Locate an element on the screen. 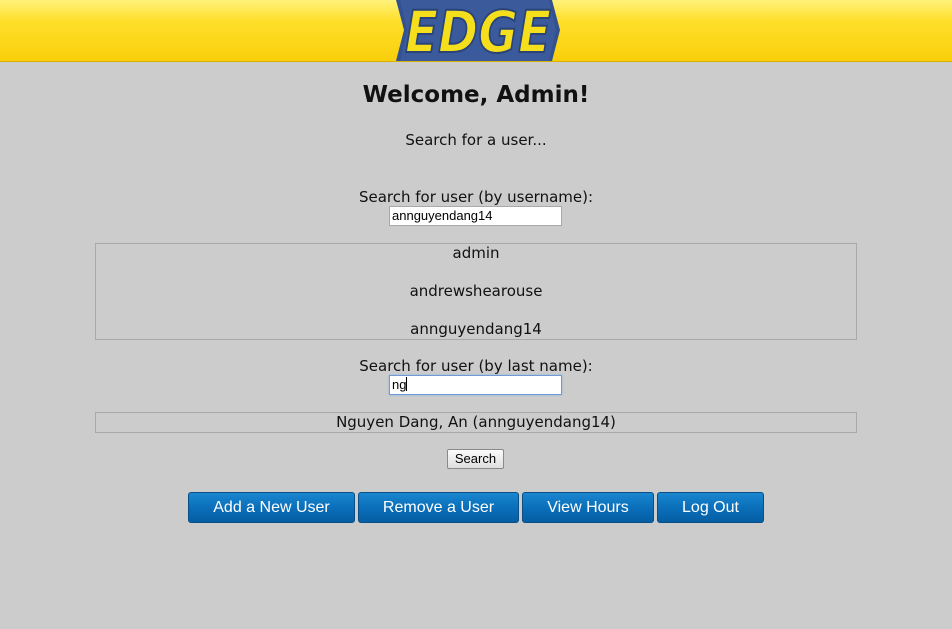  username-results-list: admin andrewshearouse annguyendang14 is located at coordinates (476, 291).